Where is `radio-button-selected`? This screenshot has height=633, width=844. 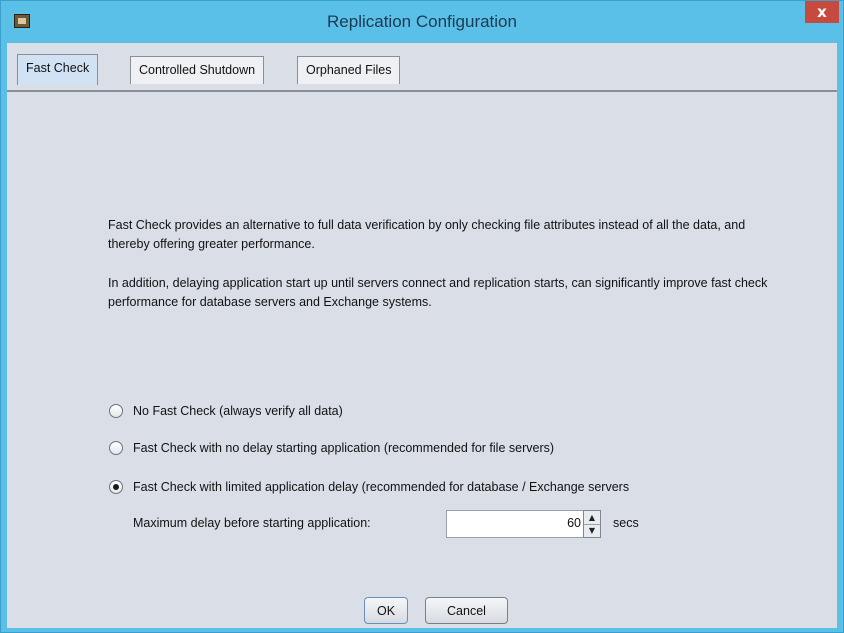
radio-button-selected is located at coordinates (116, 487).